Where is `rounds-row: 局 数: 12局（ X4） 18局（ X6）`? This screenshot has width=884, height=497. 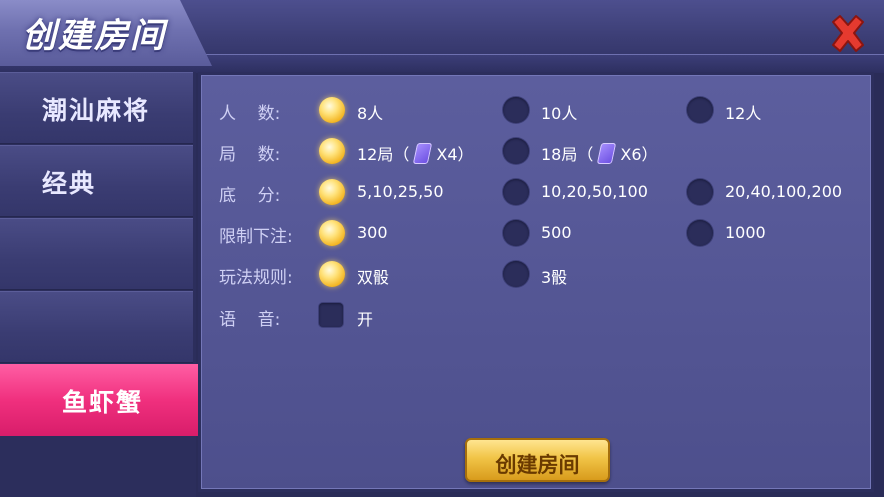
rounds-row: 局 数: 12局（ X4） 18局（ X6） is located at coordinates (539, 151).